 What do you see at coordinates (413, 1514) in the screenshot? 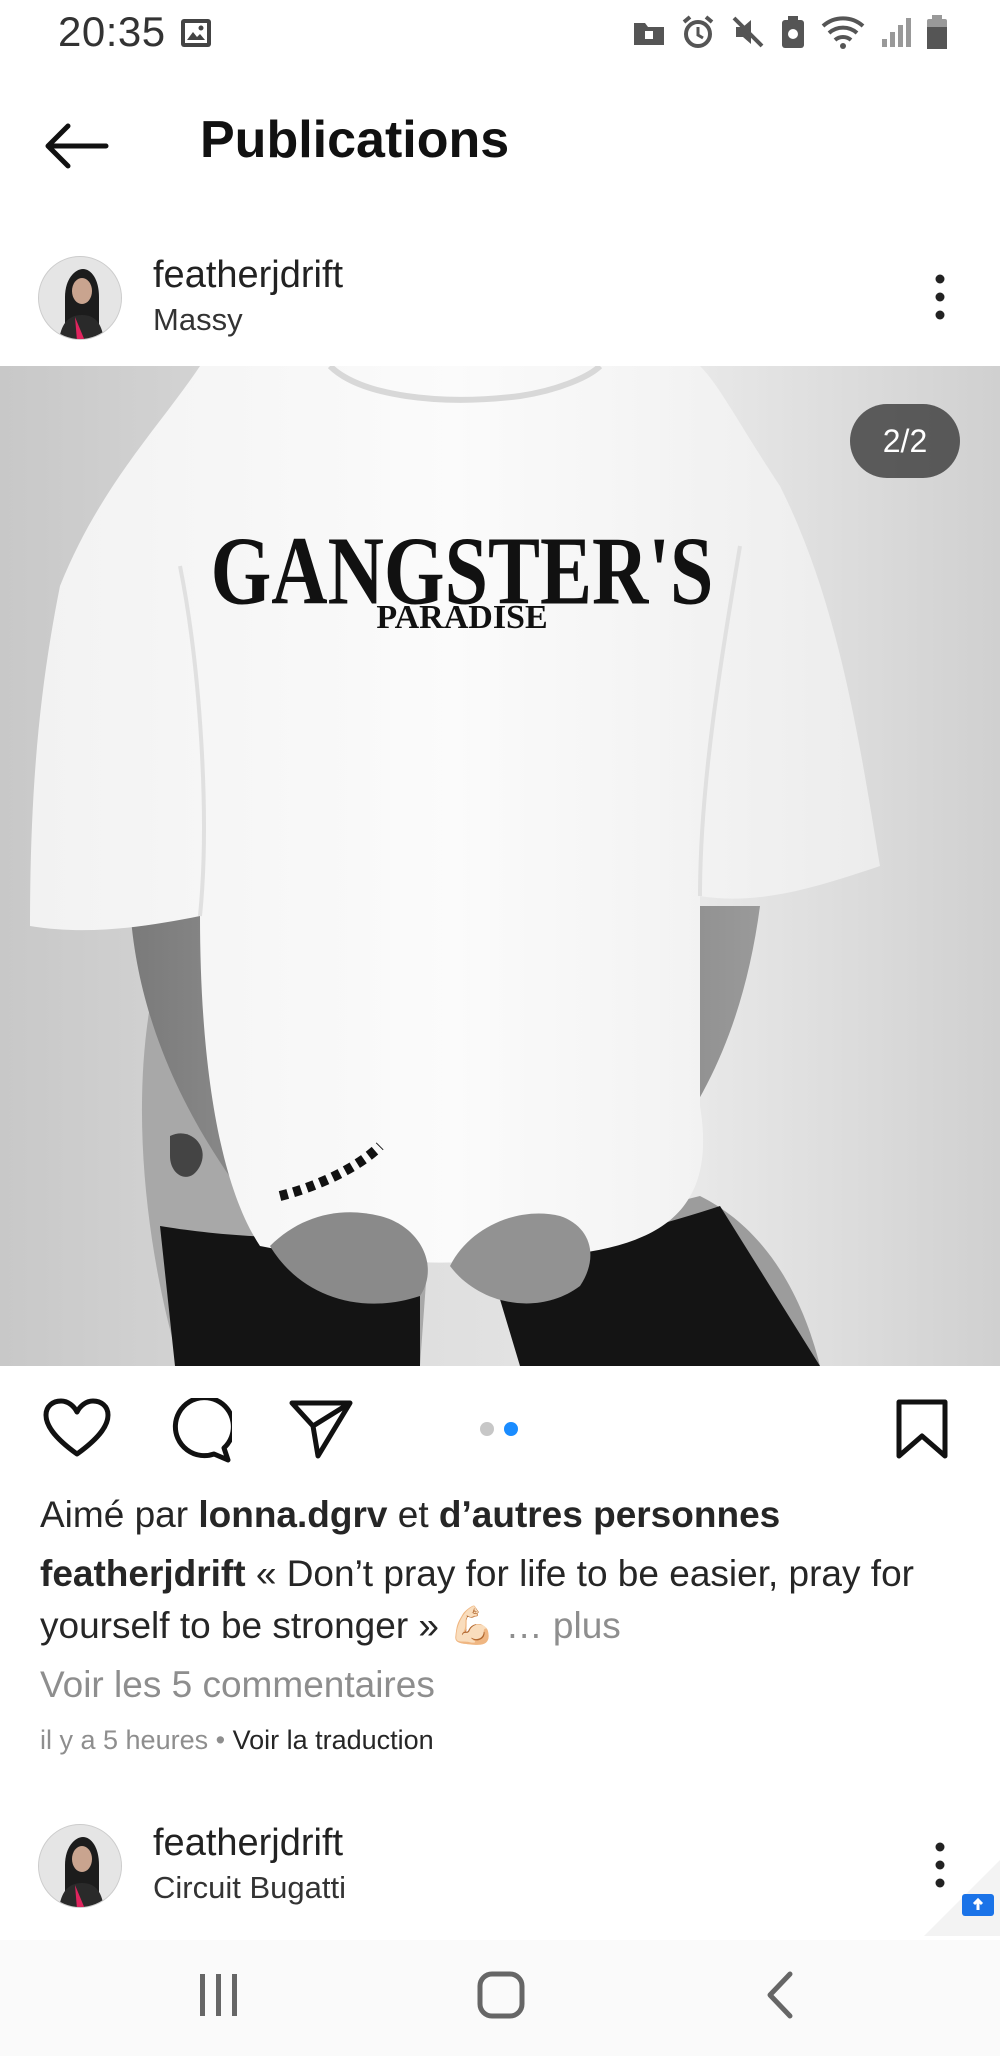
I see `likes-middle: et` at bounding box center [413, 1514].